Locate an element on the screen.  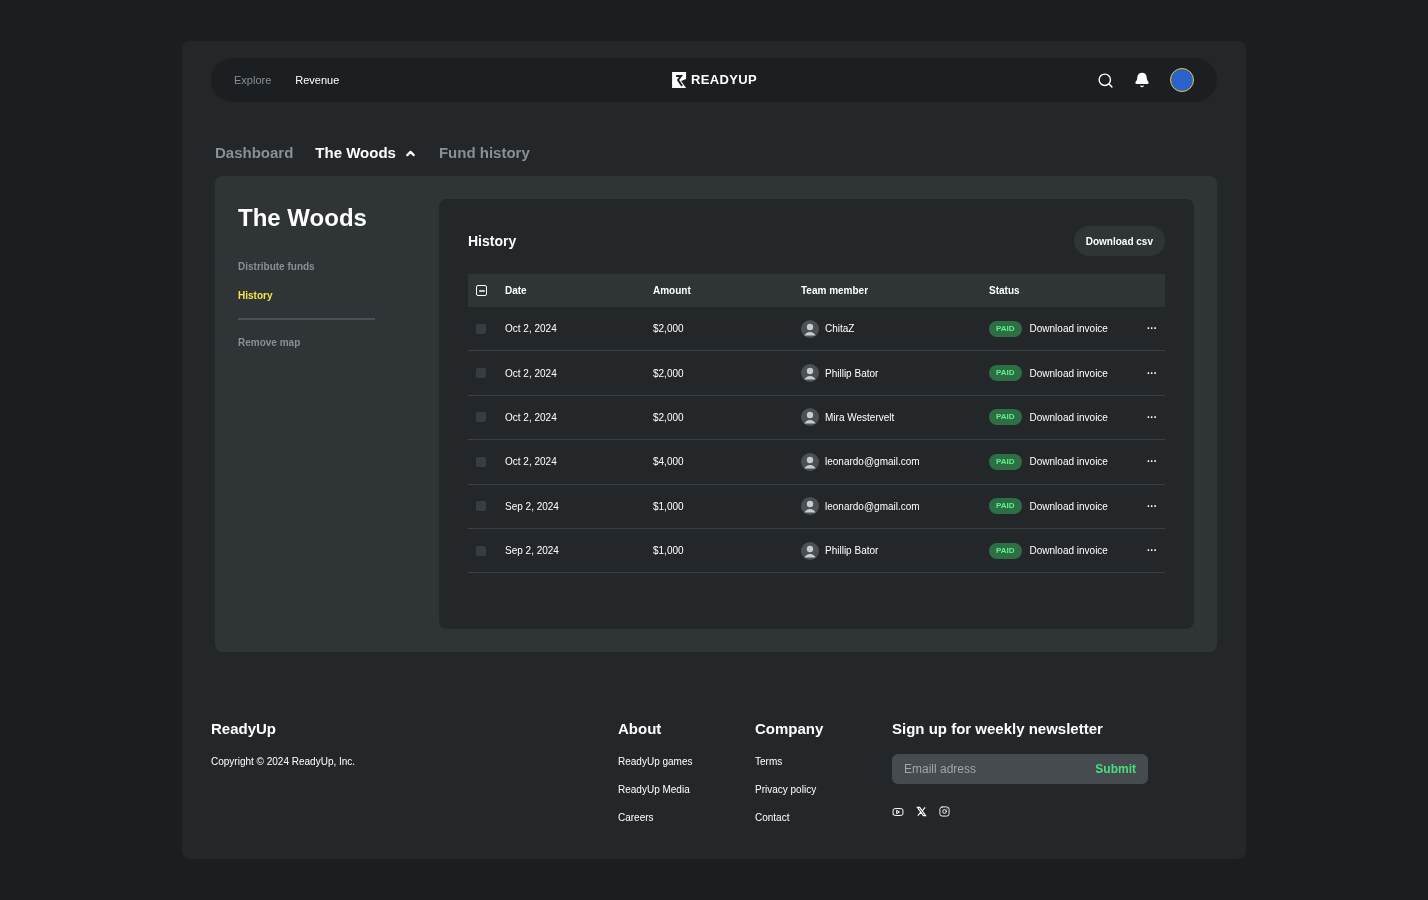
column-header: Team member is located at coordinates (835, 291).